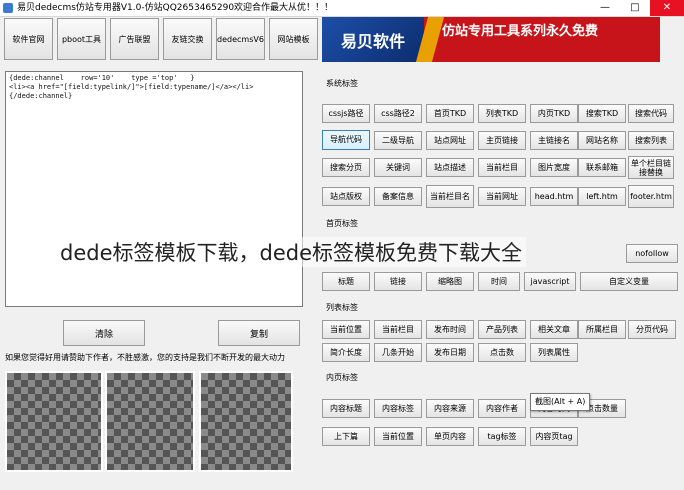 The image size is (684, 490). I want to click on screenshot-tooltip: 截图(Alt + A), so click(560, 402).